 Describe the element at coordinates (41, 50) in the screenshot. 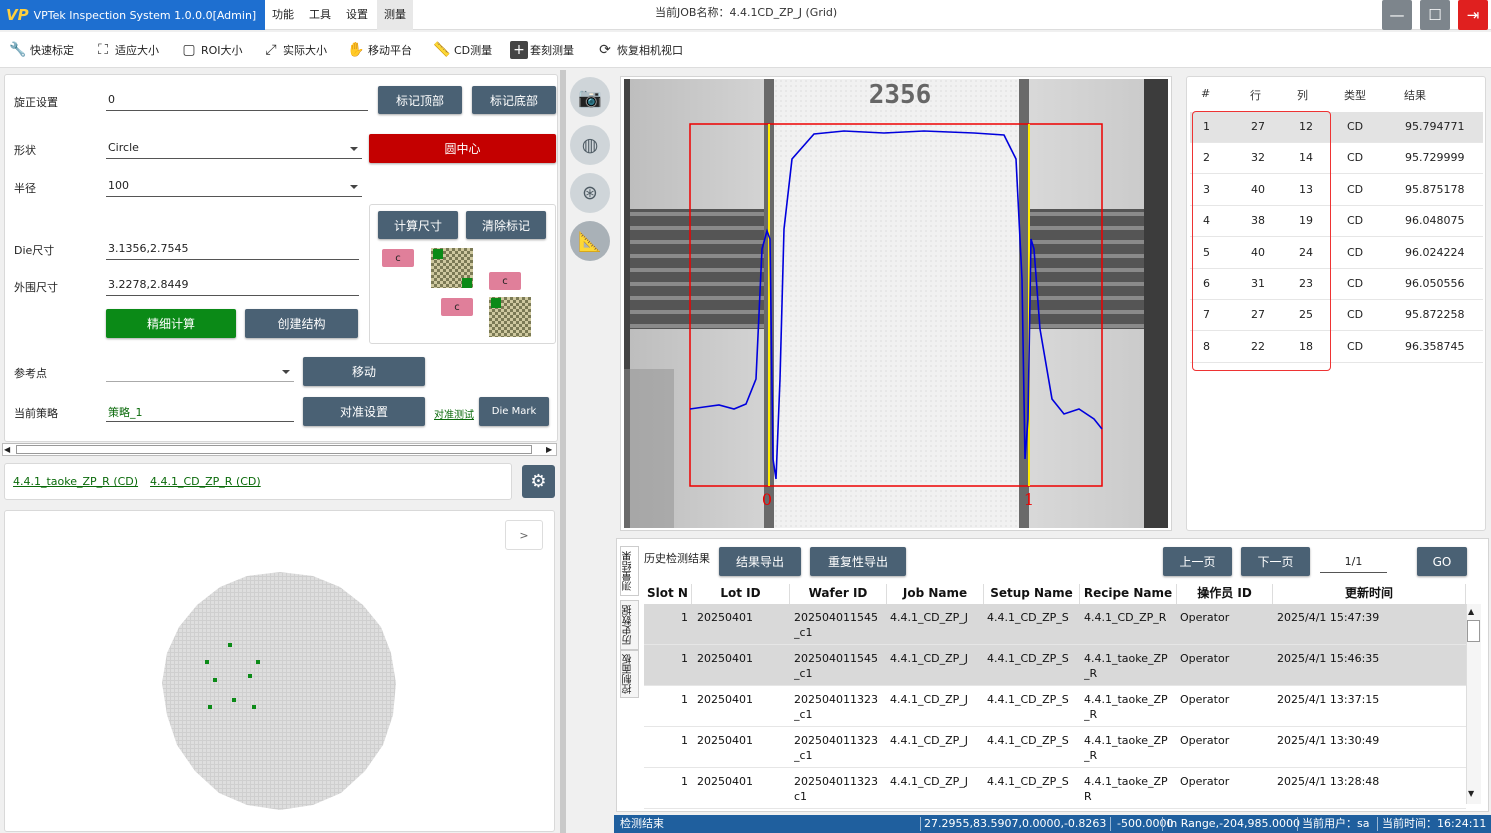

I see `quick-calibrate-button: 🔧 快速标定` at that location.